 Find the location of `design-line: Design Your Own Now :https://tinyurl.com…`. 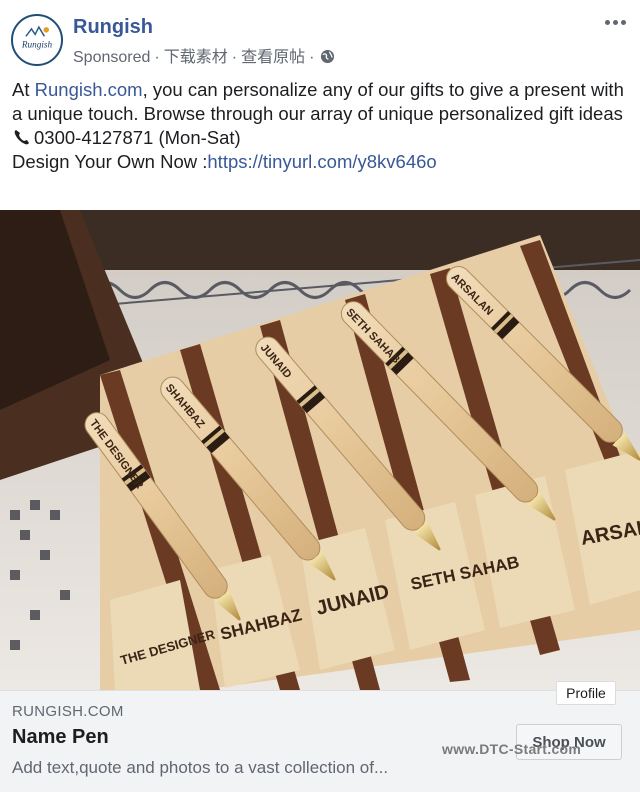

design-line: Design Your Own Now :https://tinyurl.com… is located at coordinates (224, 161).